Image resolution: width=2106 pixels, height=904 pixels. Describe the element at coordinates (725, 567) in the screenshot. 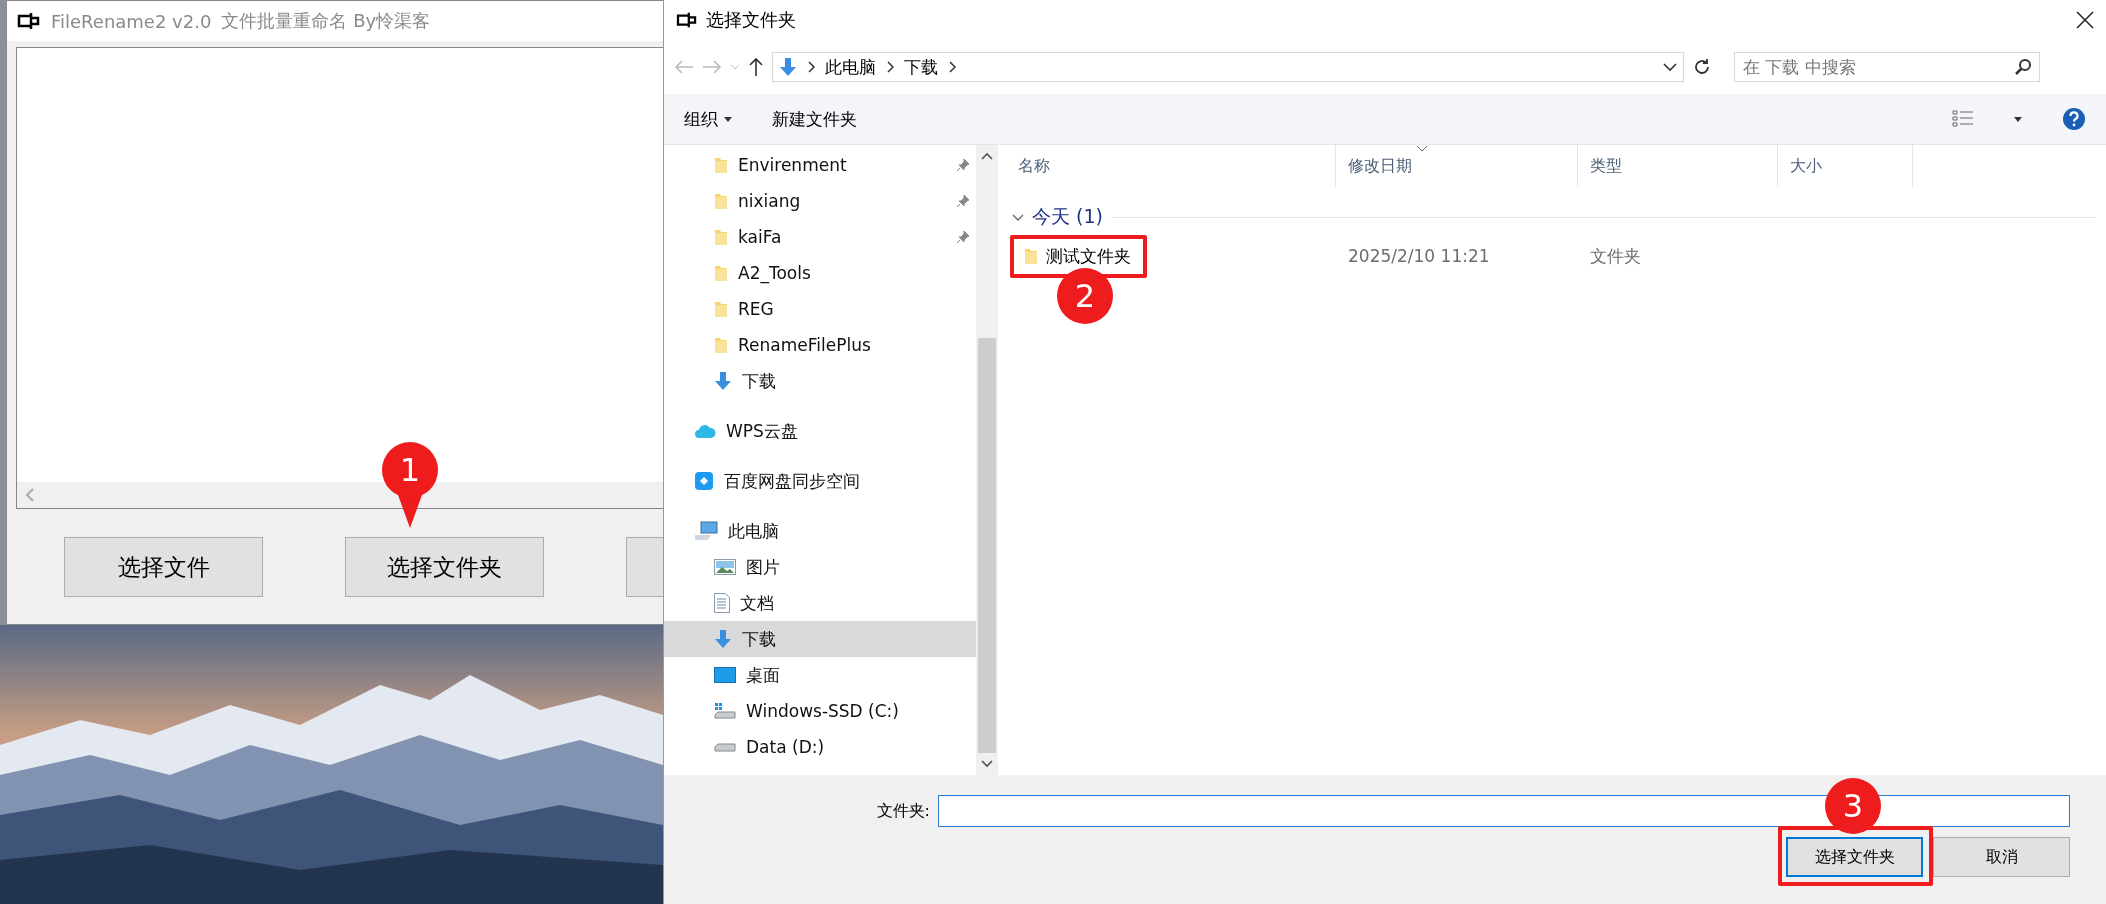

I see `pictures-icon` at that location.